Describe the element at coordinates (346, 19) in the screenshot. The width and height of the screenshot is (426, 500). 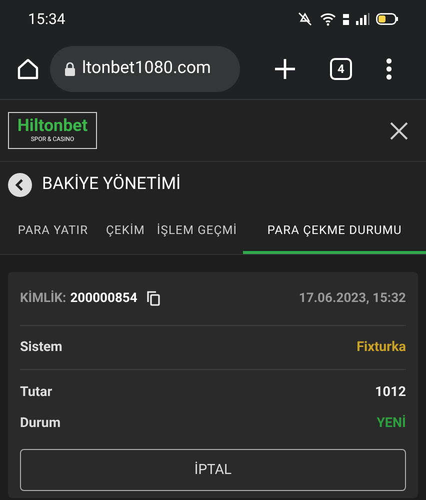
I see `volte-icon` at that location.